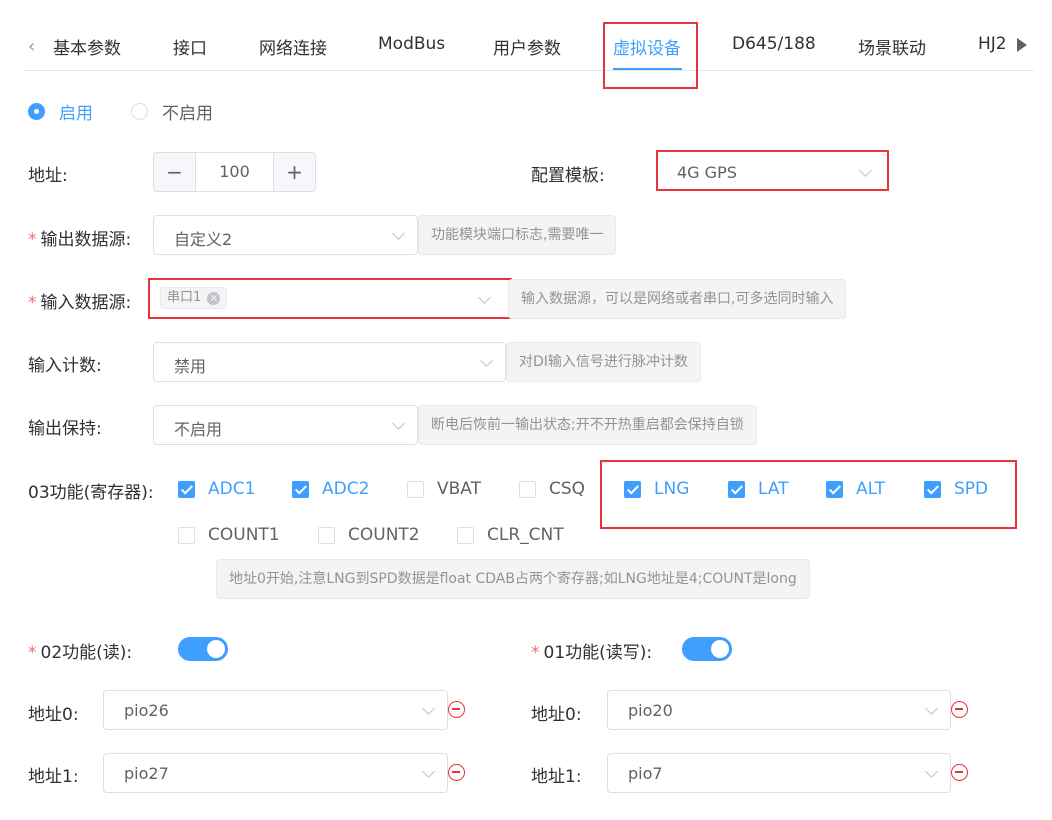  I want to click on func02-switch, so click(203, 649).